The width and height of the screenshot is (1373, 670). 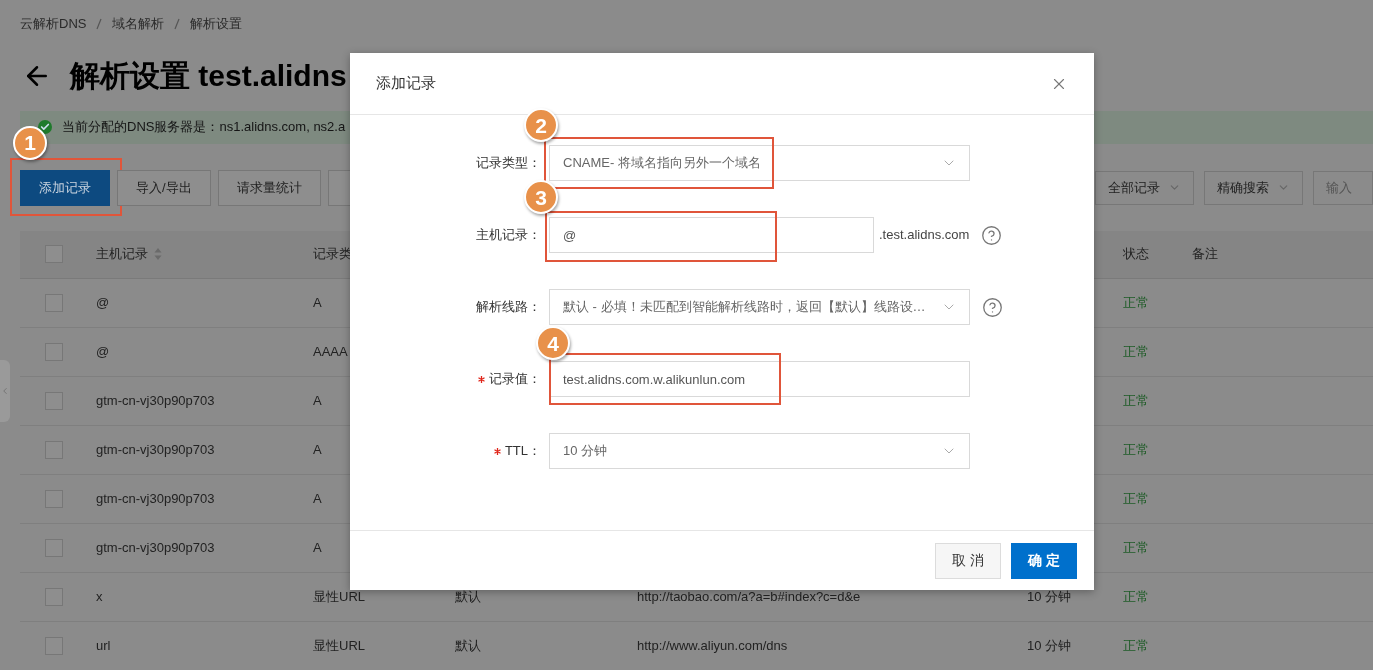 I want to click on callout-badge: 4, so click(x=553, y=343).